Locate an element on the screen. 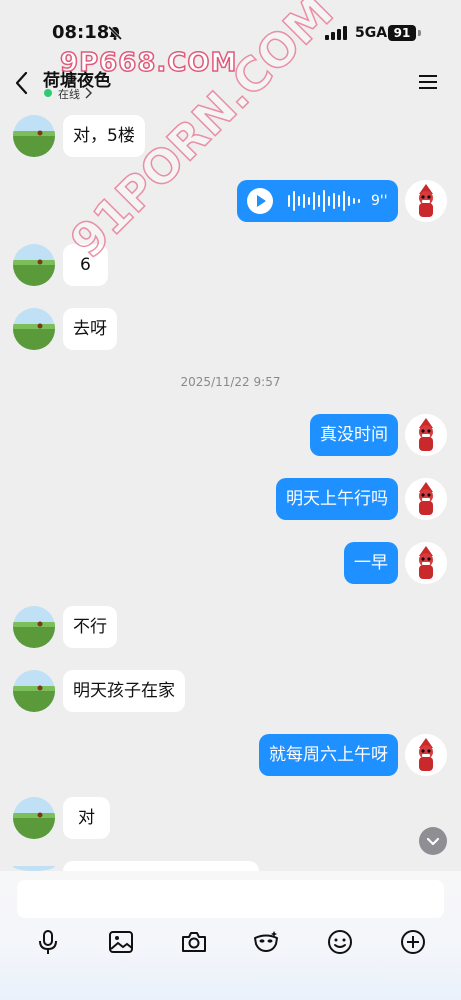 This screenshot has width=461, height=1000. message-bubble: 就每周六上午呀 is located at coordinates (328, 755).